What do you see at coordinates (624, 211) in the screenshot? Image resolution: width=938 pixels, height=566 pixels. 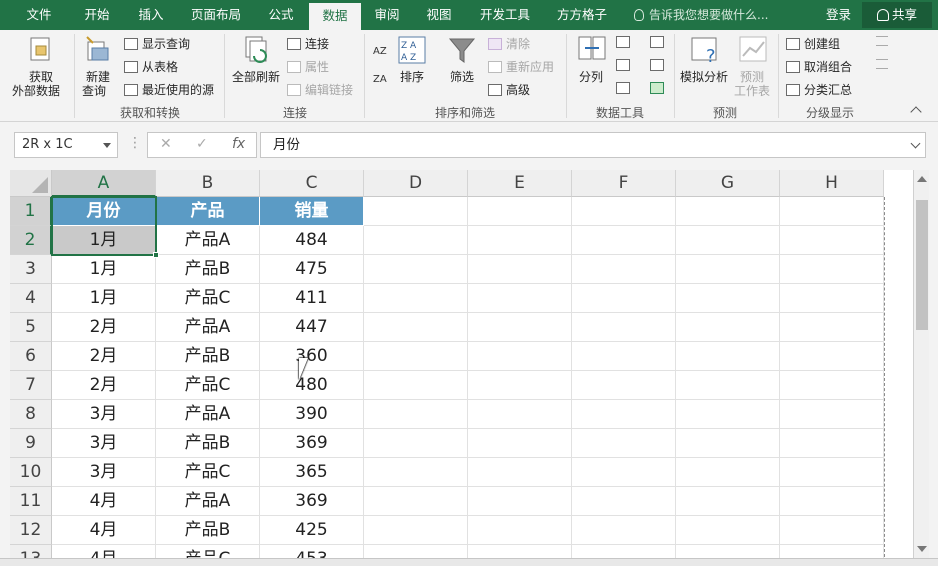 I see `cell-f1` at bounding box center [624, 211].